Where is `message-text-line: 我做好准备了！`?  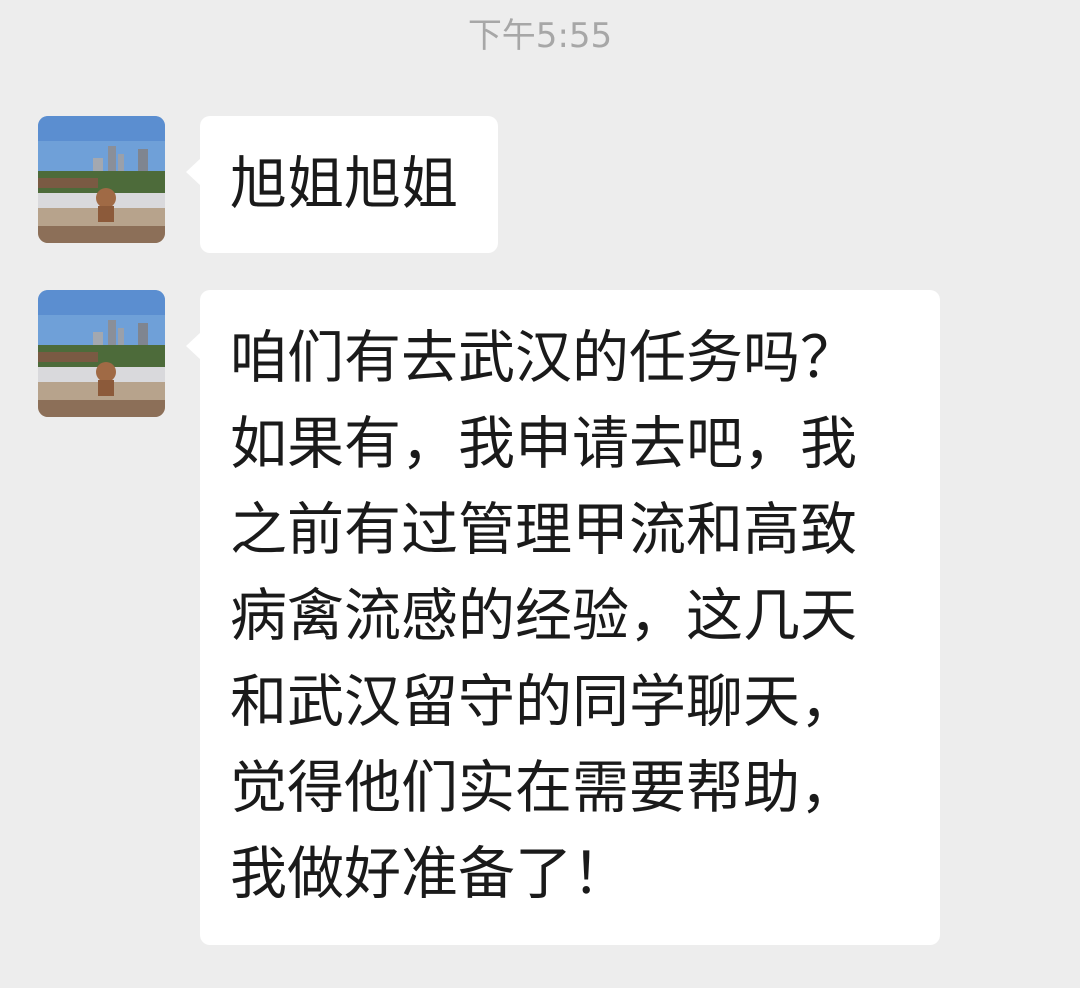
message-text-line: 我做好准备了！ is located at coordinates (429, 874).